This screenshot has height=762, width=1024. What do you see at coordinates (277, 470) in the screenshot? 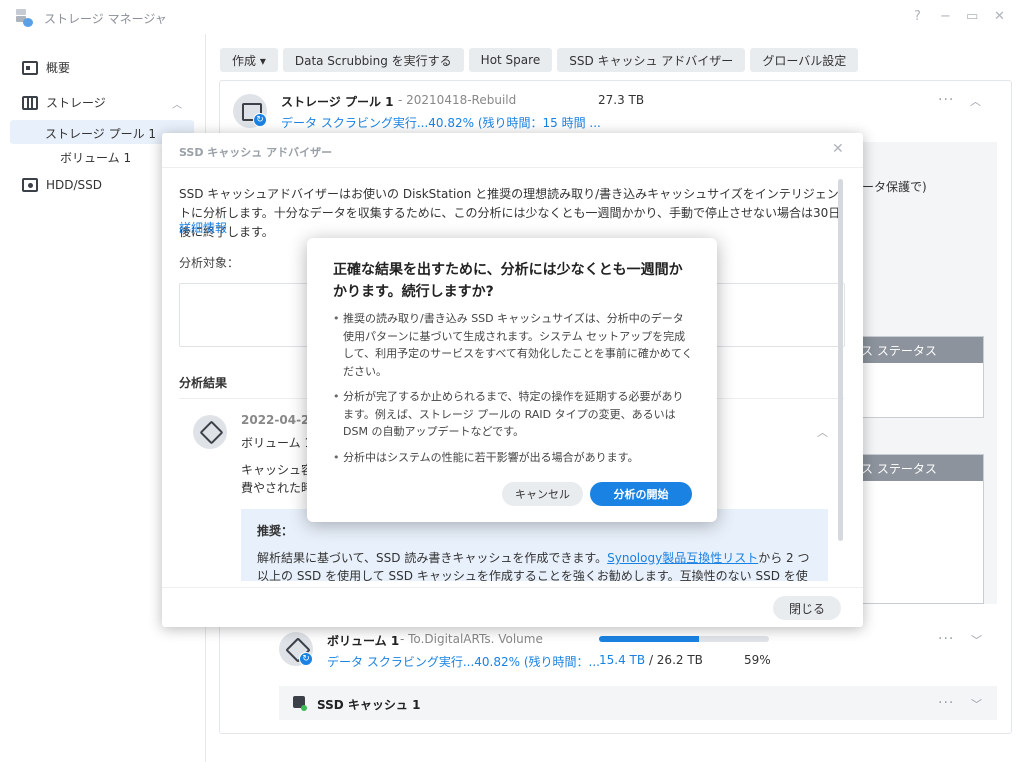
I see `result-text: キャッシュ容` at bounding box center [277, 470].